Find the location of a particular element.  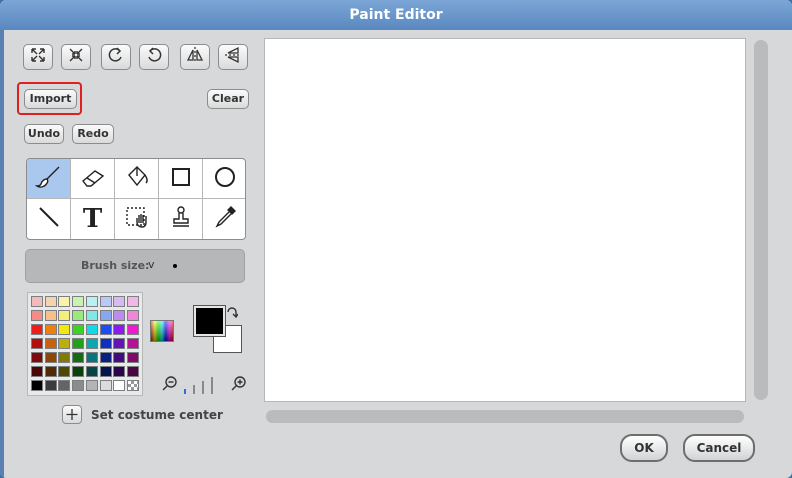

rotate-cw-icon is located at coordinates (154, 57).